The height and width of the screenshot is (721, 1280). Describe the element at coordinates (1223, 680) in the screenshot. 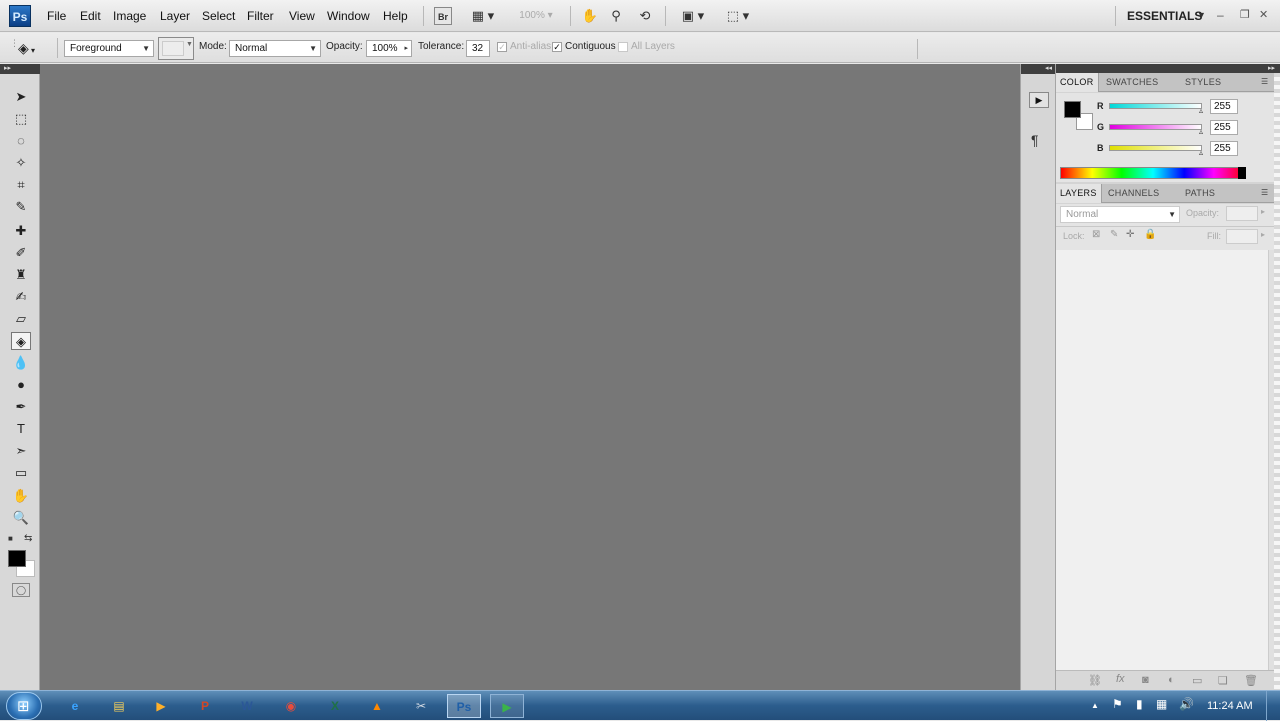

I see `new-layer-icon: ❏` at that location.